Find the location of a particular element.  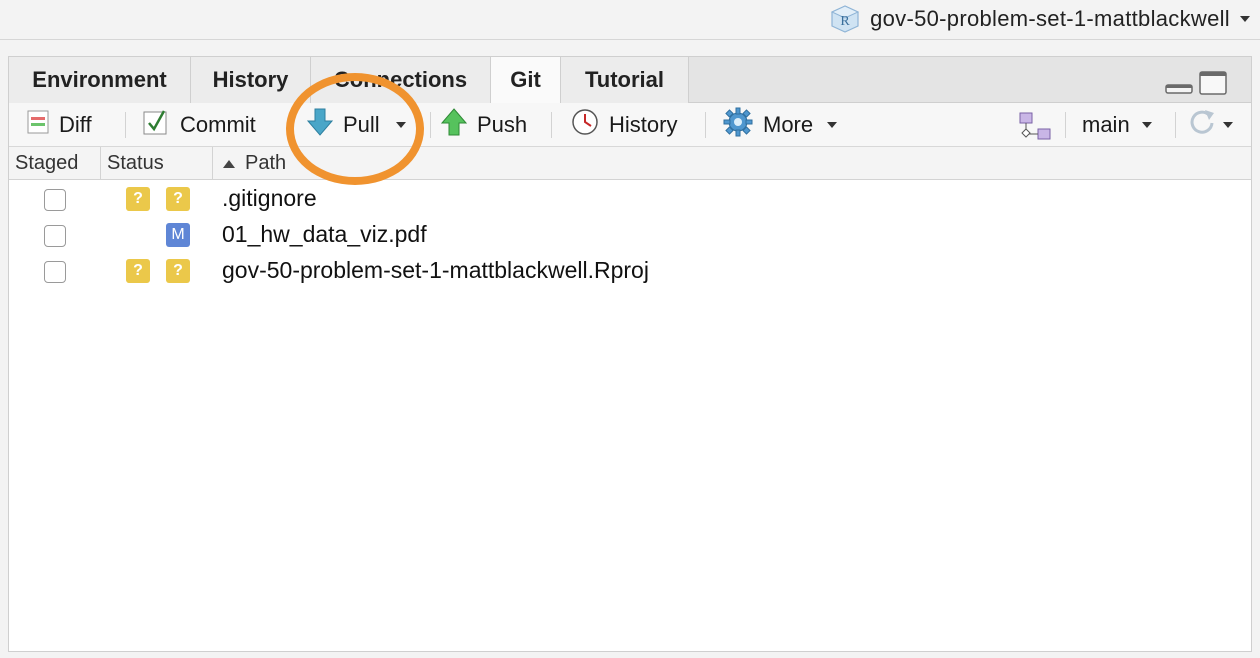

commit-label: Commit is located at coordinates (218, 124).